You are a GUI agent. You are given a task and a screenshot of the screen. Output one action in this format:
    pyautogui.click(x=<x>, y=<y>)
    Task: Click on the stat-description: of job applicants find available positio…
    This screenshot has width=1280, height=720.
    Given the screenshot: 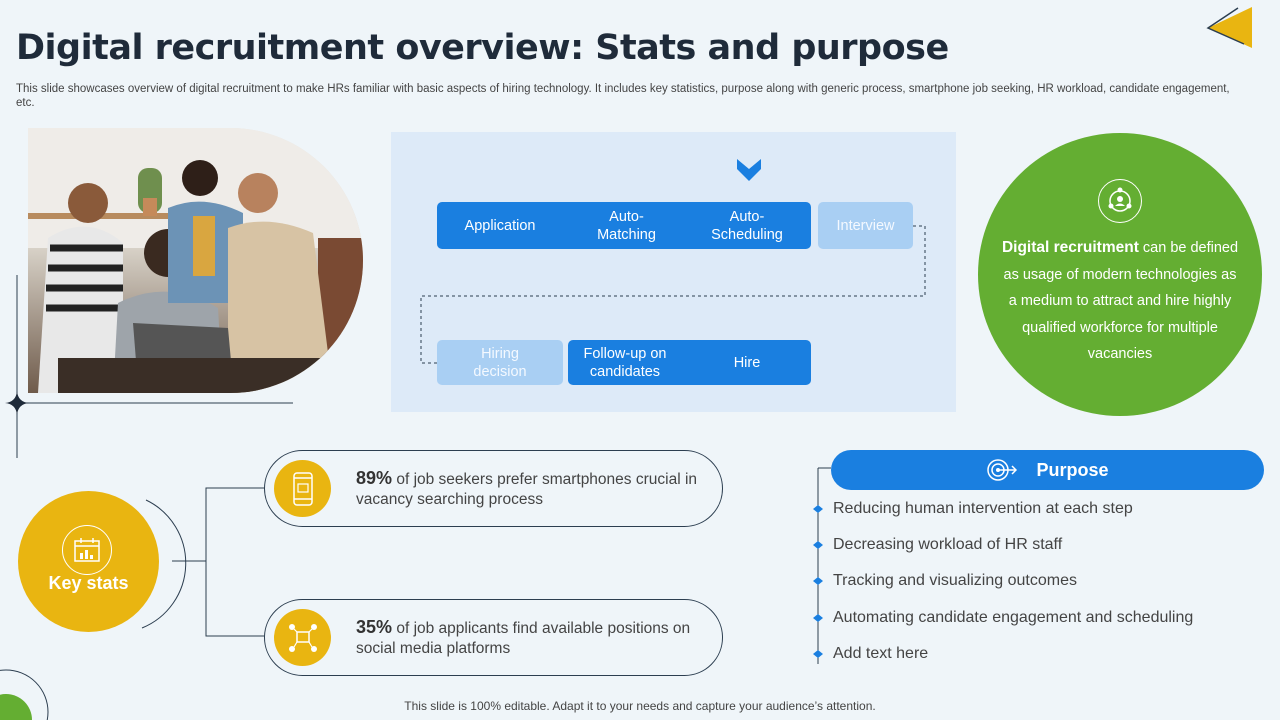 What is the action you would take?
    pyautogui.click(x=523, y=638)
    